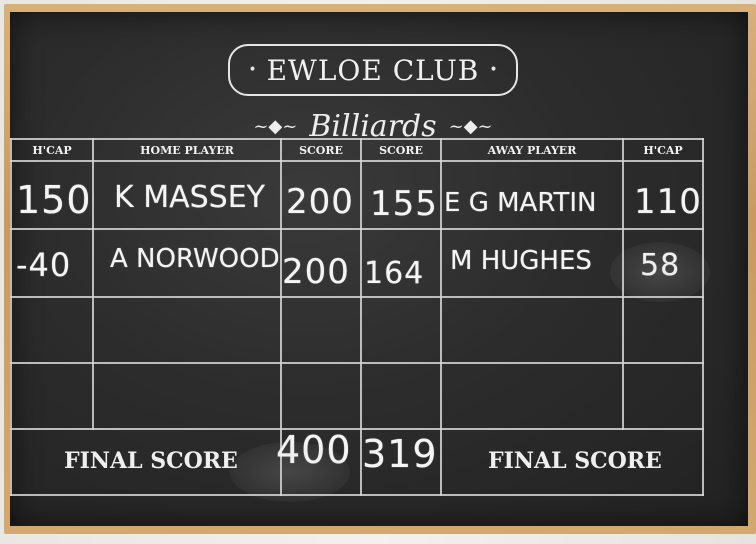  What do you see at coordinates (532, 150) in the screenshot?
I see `header-away-player: AWAY PLAYER` at bounding box center [532, 150].